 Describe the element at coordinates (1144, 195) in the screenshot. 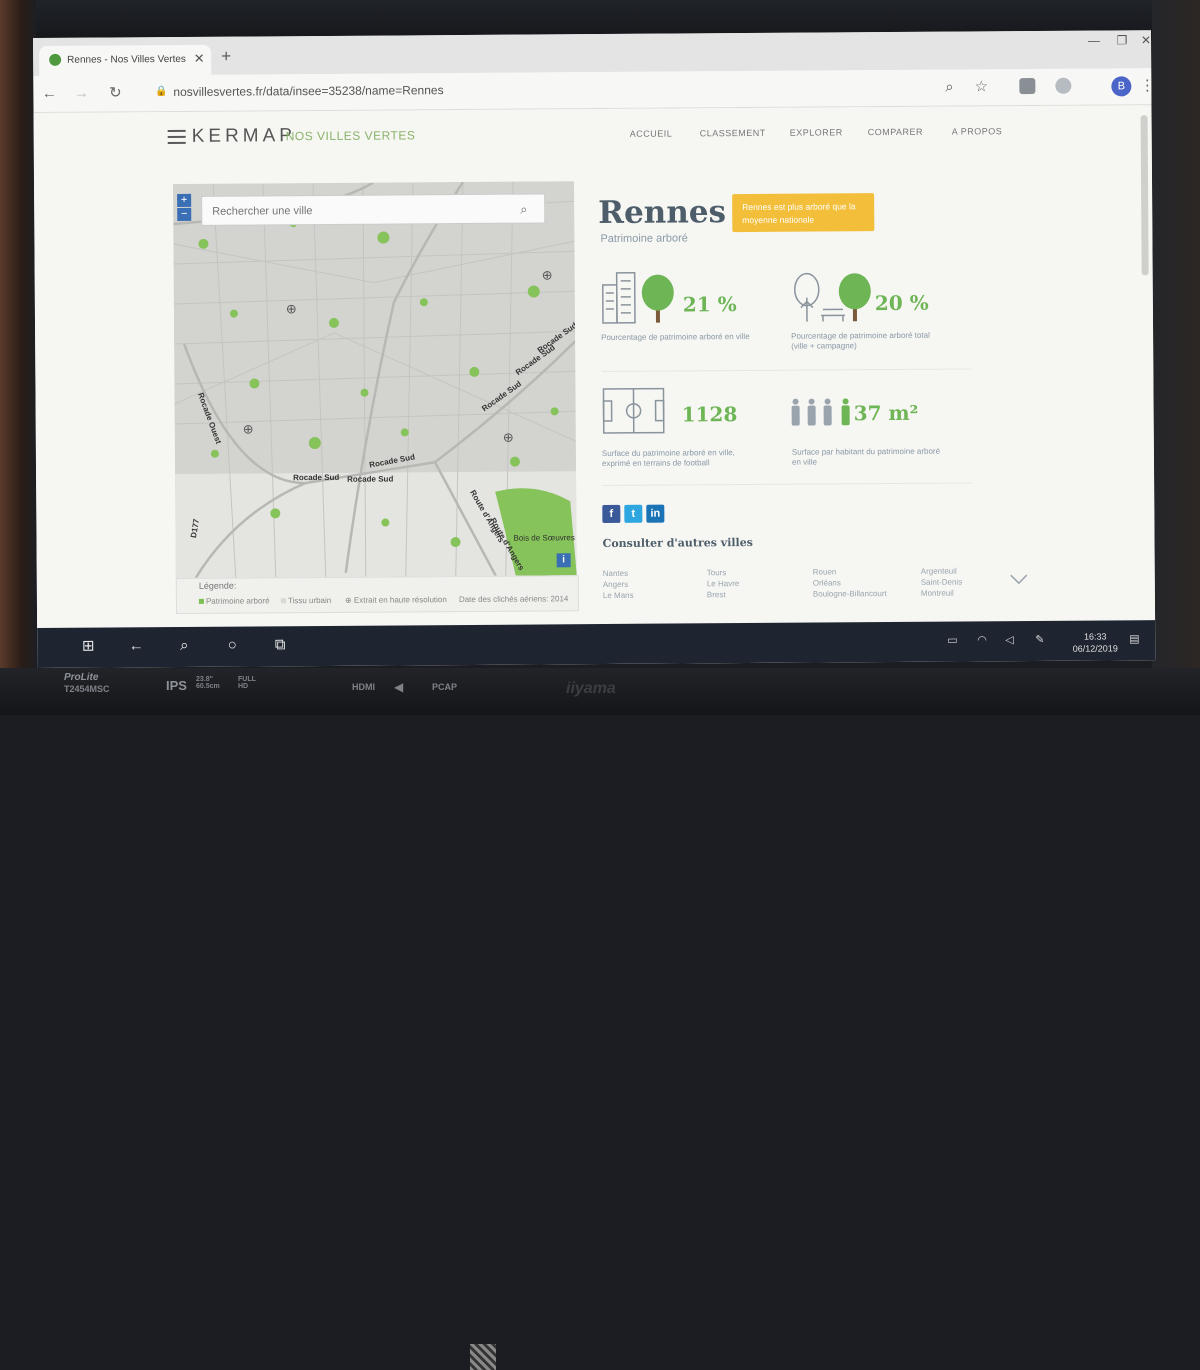

I see `page-scrollbar` at that location.